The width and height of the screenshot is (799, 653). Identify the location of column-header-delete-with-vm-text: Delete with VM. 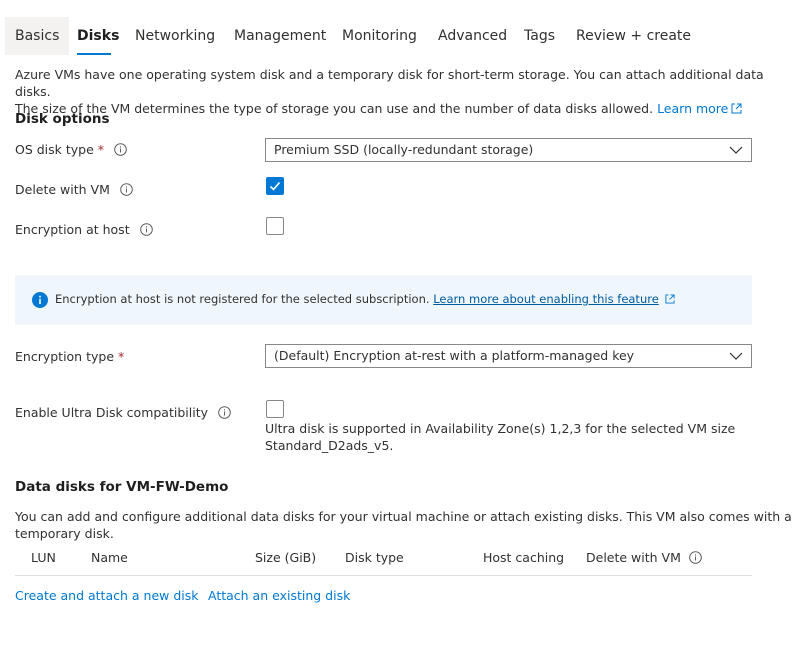
(633, 557).